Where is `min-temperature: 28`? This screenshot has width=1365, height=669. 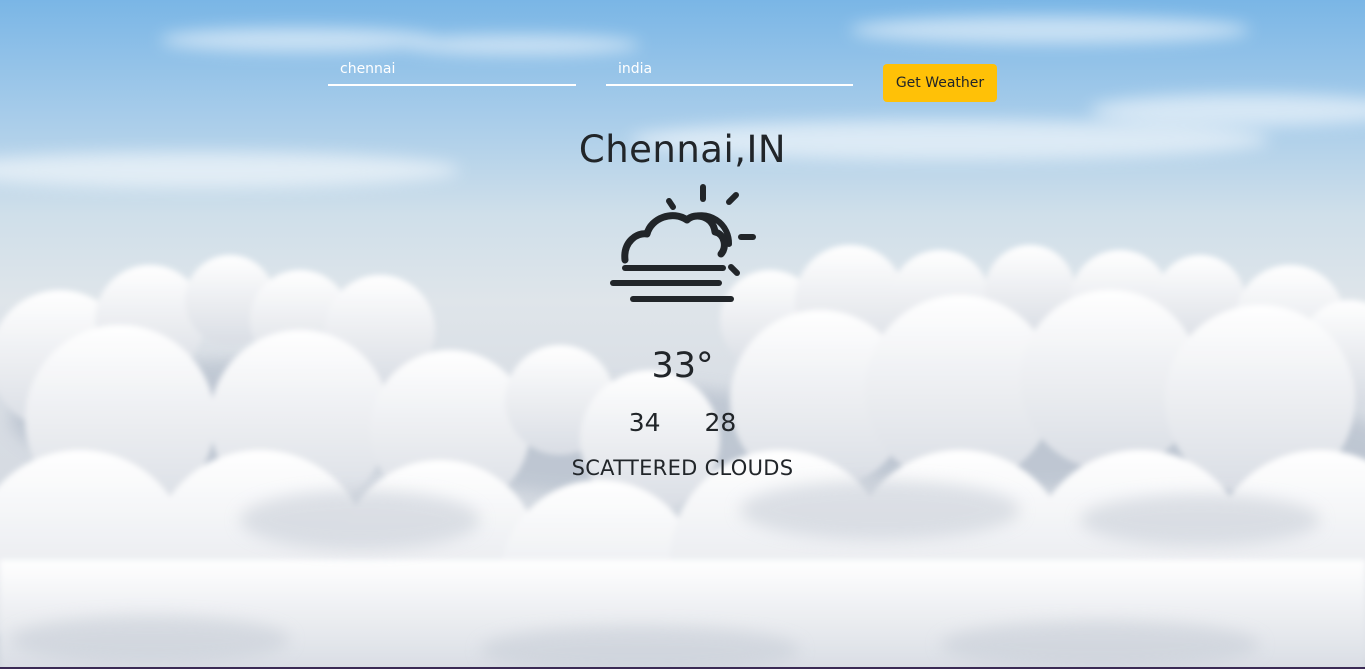 min-temperature: 28 is located at coordinates (720, 422).